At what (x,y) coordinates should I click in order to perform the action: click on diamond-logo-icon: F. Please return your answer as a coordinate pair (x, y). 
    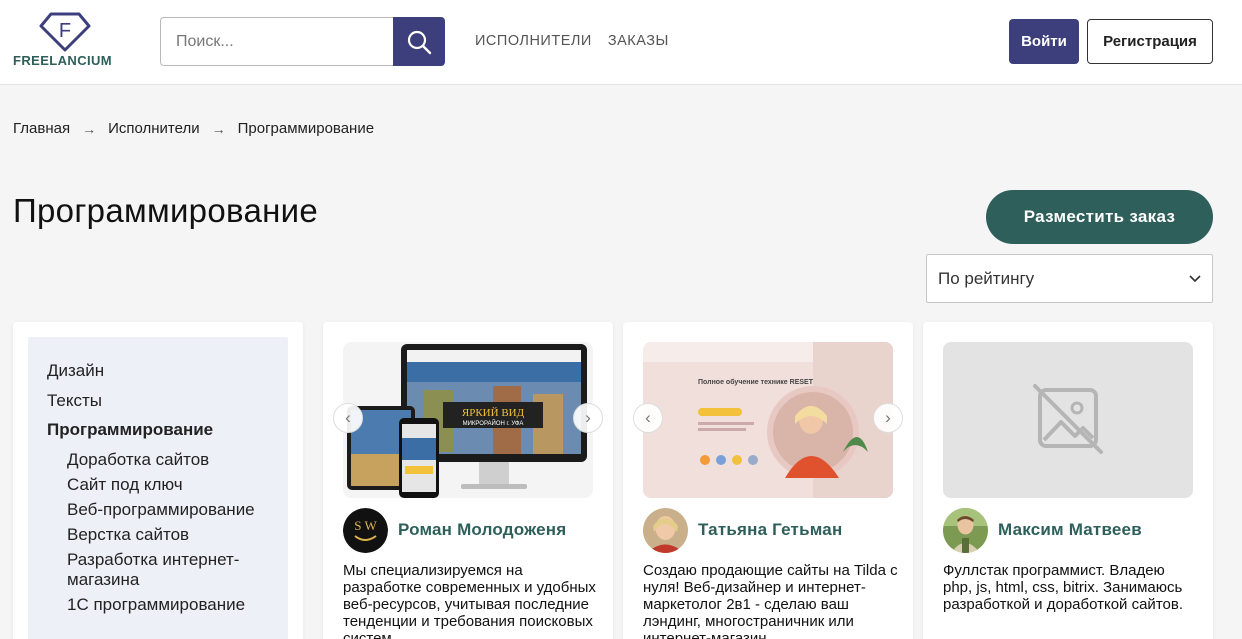
    Looking at the image, I should click on (65, 32).